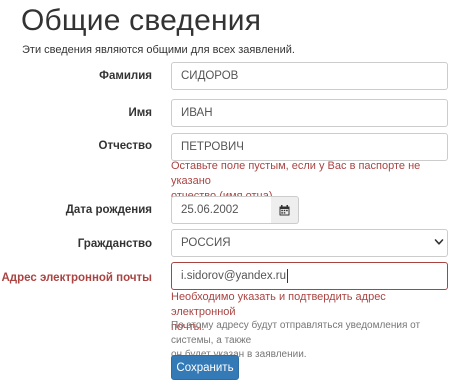 The height and width of the screenshot is (391, 474). Describe the element at coordinates (287, 275) in the screenshot. I see `text-cursor` at that location.